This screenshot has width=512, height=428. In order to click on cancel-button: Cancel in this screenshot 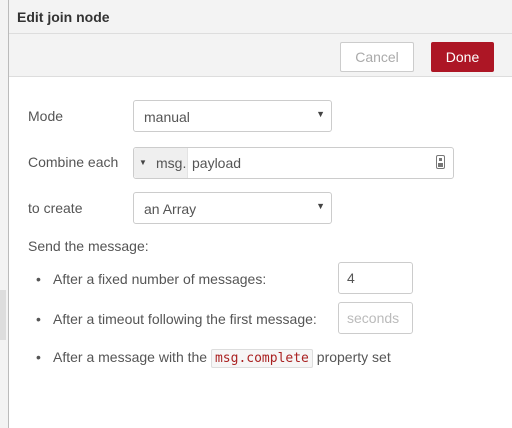, I will do `click(377, 57)`.